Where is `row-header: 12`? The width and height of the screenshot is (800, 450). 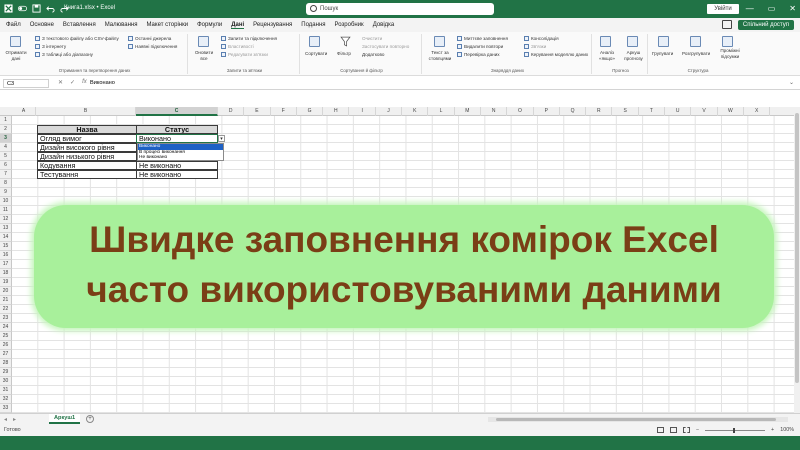
row-header: 12 is located at coordinates (6, 219).